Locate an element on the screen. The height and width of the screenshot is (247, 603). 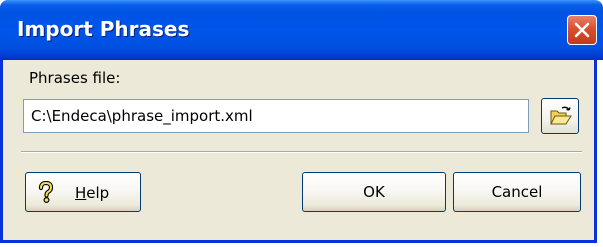
help-button: Help is located at coordinates (83, 192).